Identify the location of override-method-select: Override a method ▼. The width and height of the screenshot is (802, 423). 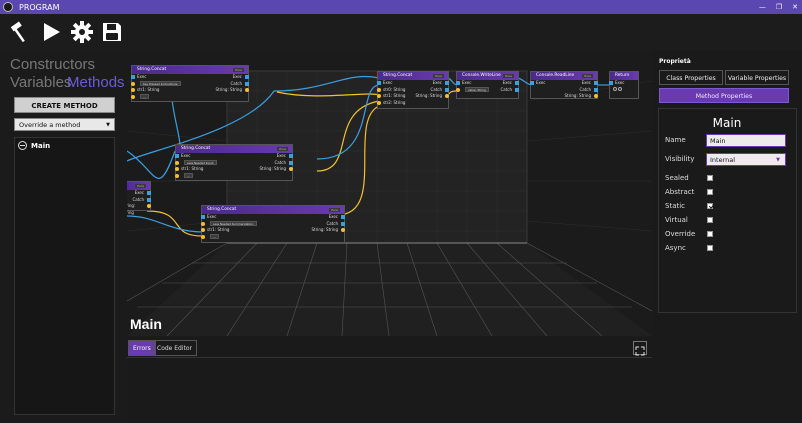
(64, 124).